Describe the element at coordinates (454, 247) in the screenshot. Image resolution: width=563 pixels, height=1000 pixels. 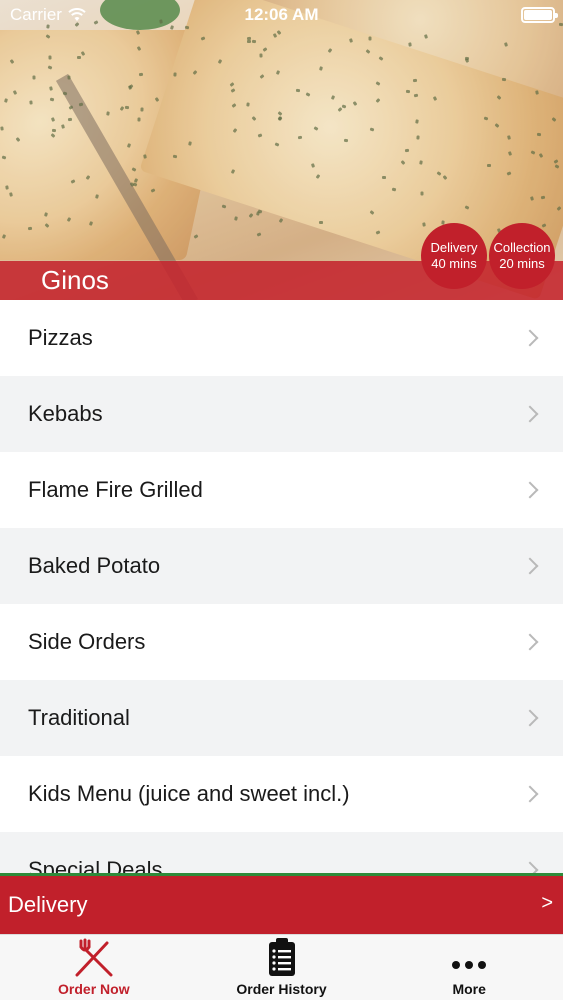
I see `delivery-badge-label: Delivery` at that location.